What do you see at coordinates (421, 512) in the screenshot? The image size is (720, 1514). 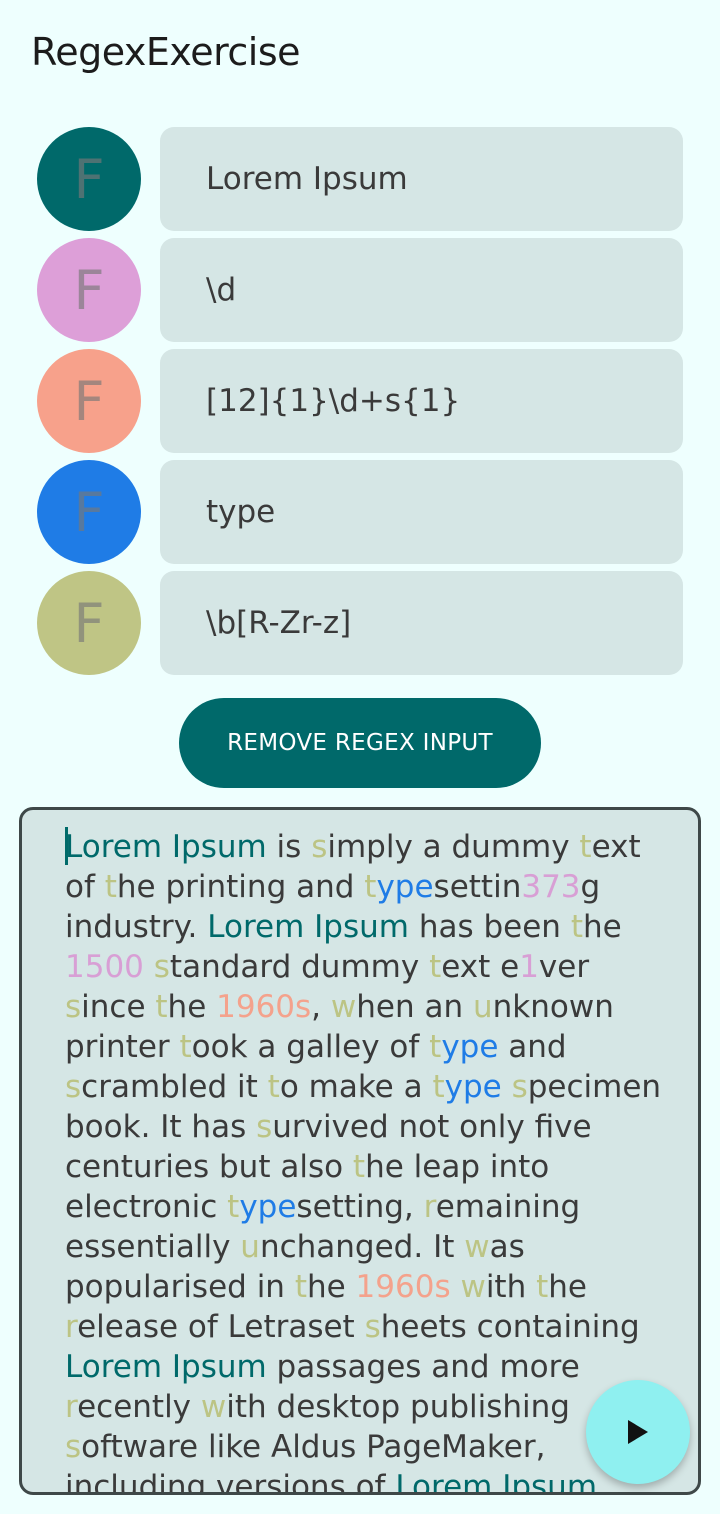 I see `regex-input-field: type` at bounding box center [421, 512].